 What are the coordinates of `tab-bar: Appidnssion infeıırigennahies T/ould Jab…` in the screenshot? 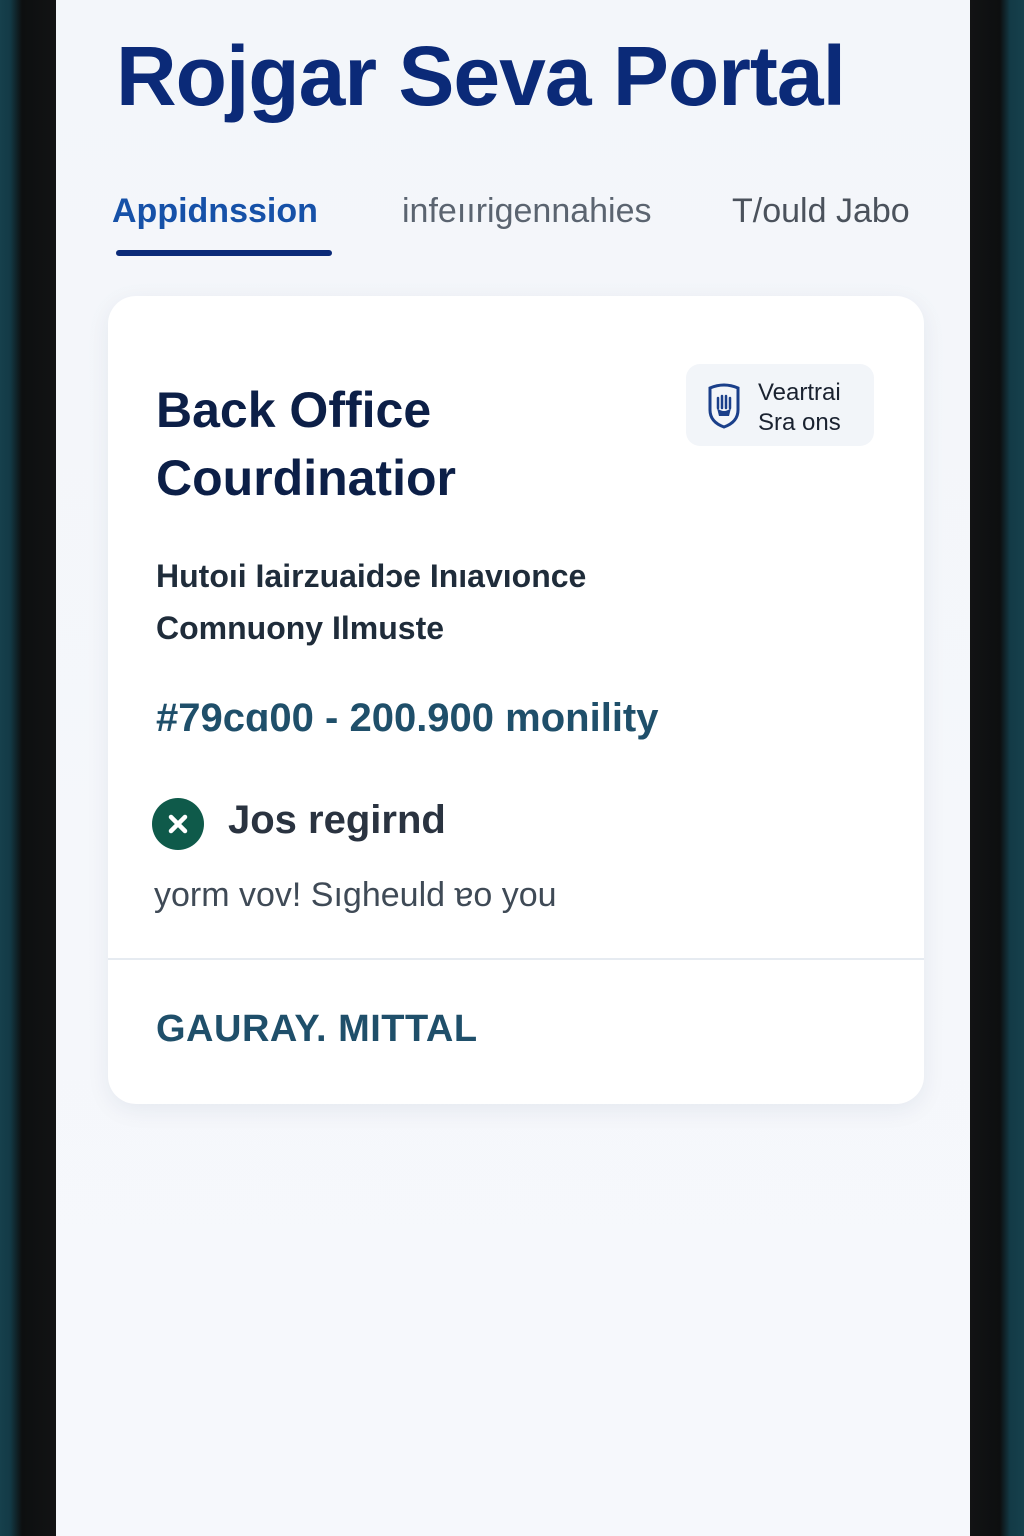 It's located at (532, 227).